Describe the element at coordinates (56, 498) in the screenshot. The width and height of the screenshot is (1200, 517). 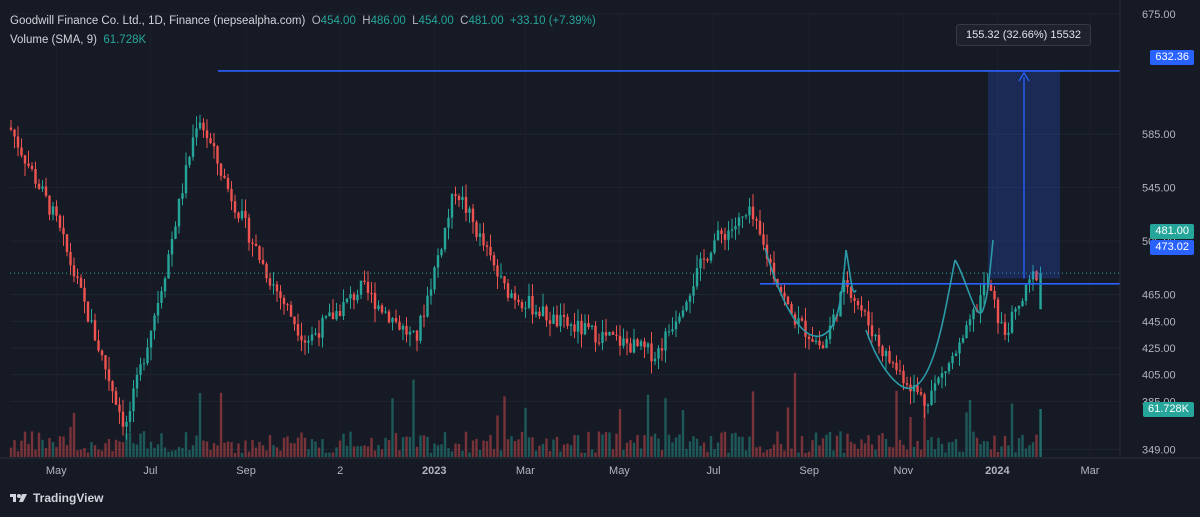
I see `tradingview-logo: TradingView` at that location.